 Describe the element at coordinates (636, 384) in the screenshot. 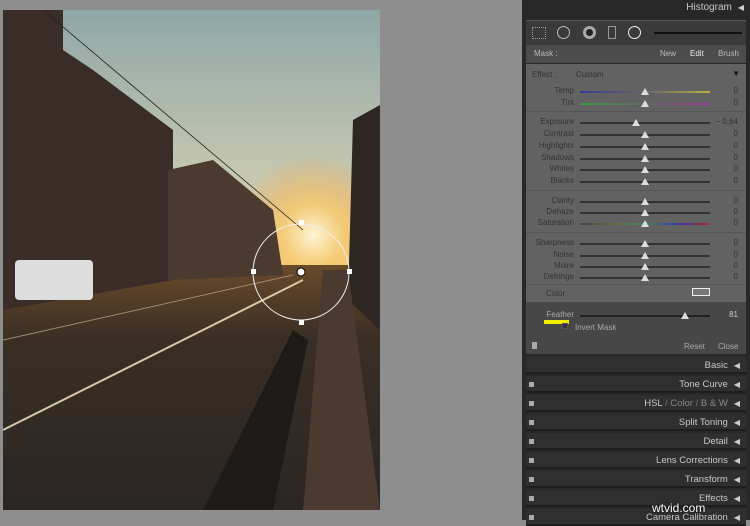

I see `section-tone-curve: Tone Curve ◀` at that location.